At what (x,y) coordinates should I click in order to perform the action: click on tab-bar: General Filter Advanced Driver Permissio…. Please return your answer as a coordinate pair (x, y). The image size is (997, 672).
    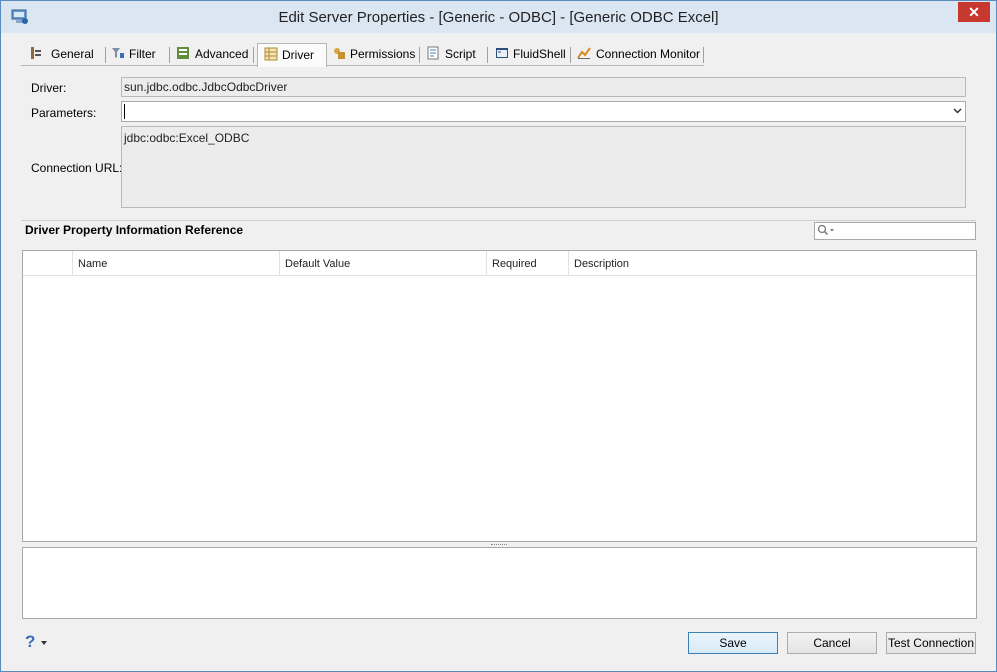
    Looking at the image, I should click on (364, 55).